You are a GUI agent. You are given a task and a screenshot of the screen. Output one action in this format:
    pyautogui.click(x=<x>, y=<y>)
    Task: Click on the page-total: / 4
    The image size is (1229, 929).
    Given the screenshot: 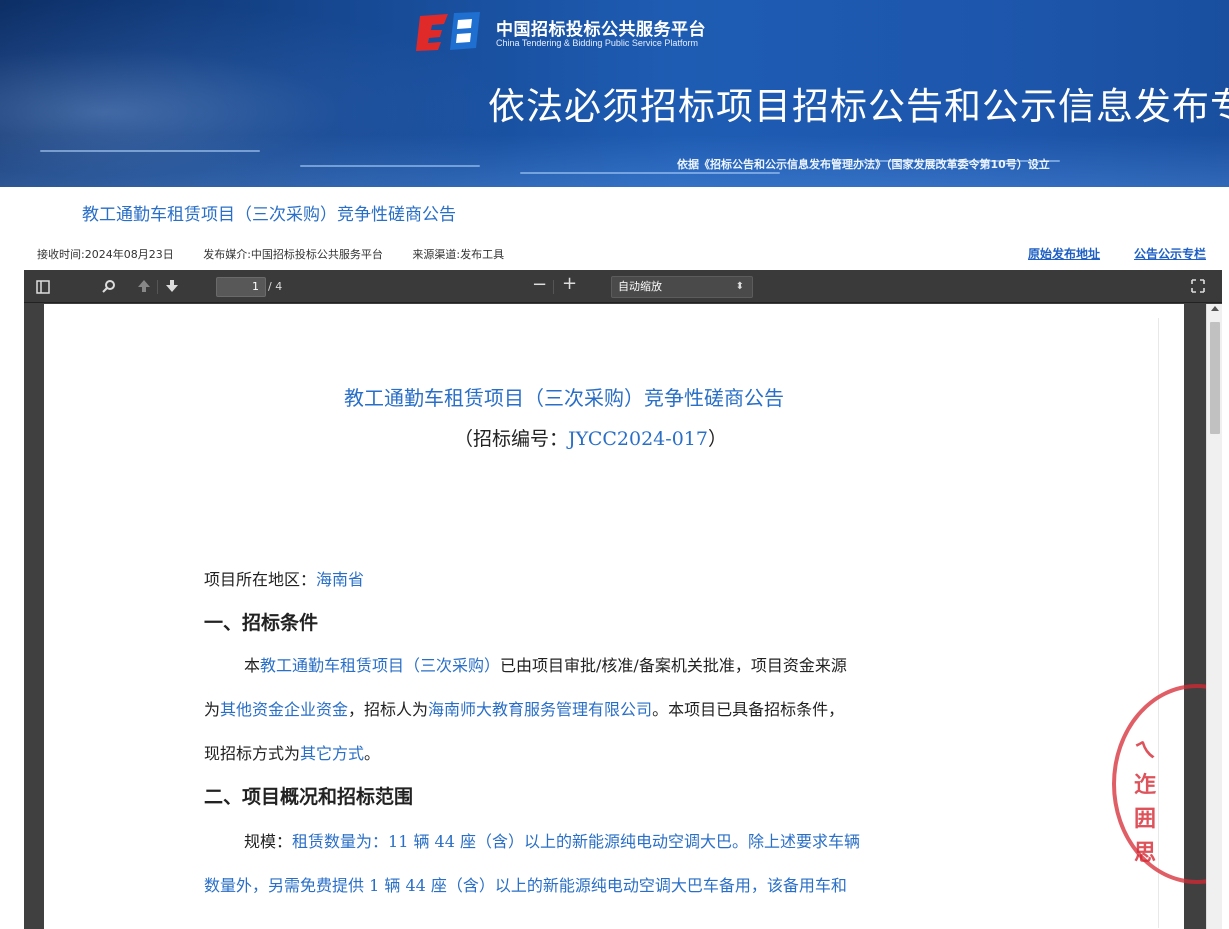 What is the action you would take?
    pyautogui.click(x=275, y=286)
    